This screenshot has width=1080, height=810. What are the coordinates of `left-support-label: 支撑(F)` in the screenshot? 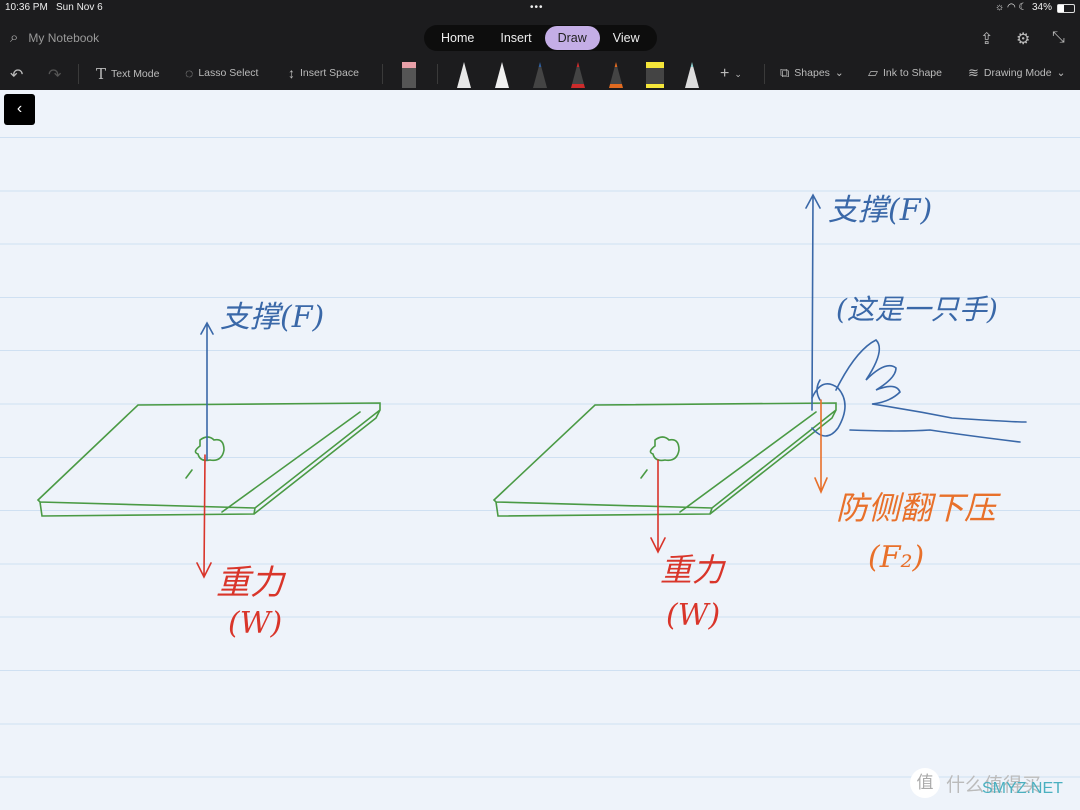 It's located at (272, 317).